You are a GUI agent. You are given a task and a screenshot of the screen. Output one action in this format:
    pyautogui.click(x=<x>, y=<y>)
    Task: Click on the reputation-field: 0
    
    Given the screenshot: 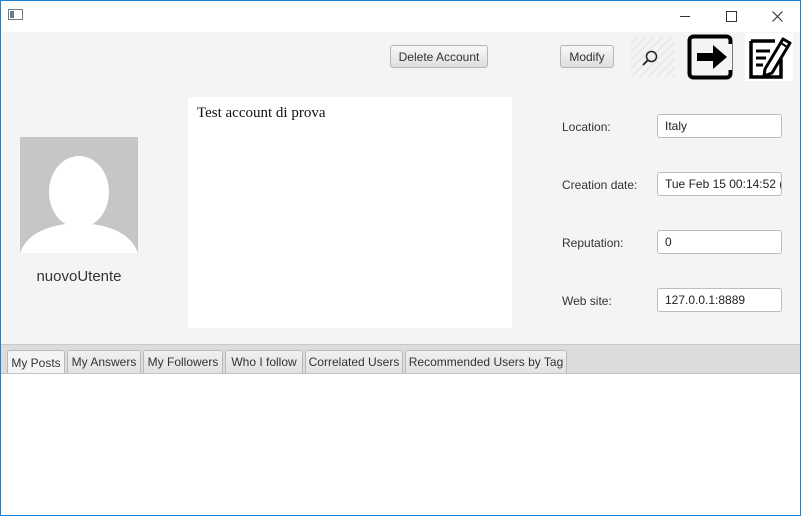 What is the action you would take?
    pyautogui.click(x=719, y=242)
    